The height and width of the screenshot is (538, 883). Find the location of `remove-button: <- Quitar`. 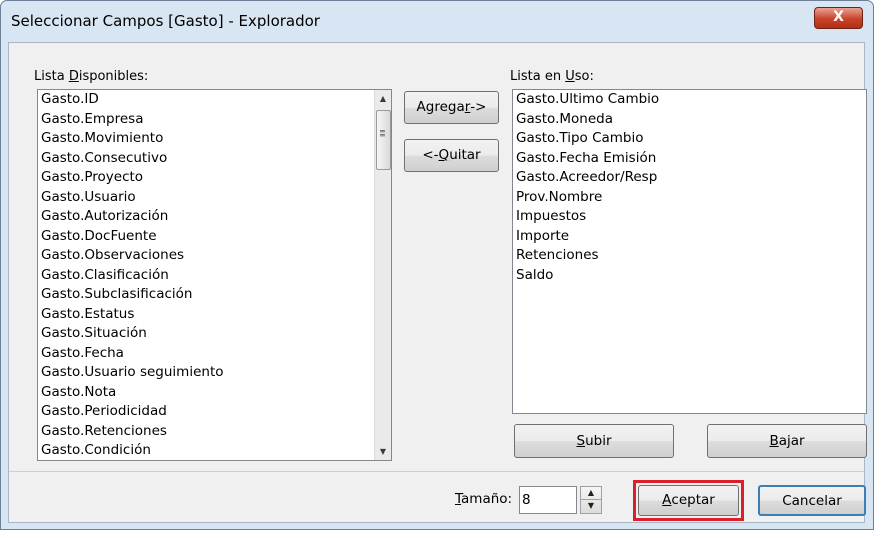

remove-button: <- Quitar is located at coordinates (451, 155).